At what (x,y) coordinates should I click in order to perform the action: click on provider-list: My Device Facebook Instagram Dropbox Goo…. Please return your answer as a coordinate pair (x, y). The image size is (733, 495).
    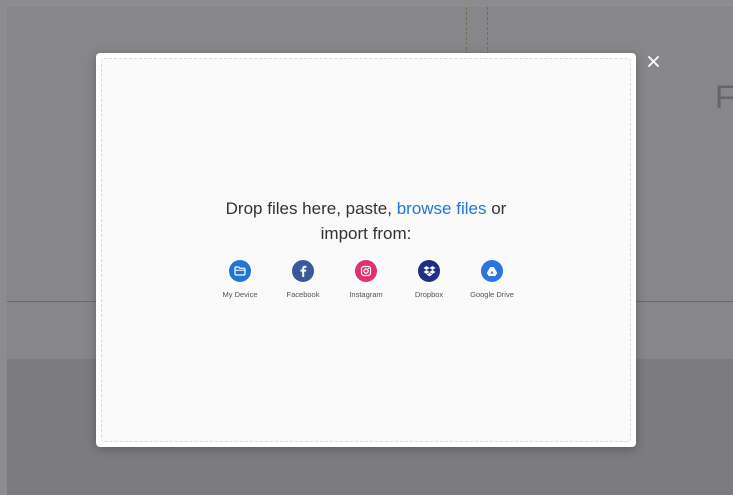
    Looking at the image, I should click on (366, 279).